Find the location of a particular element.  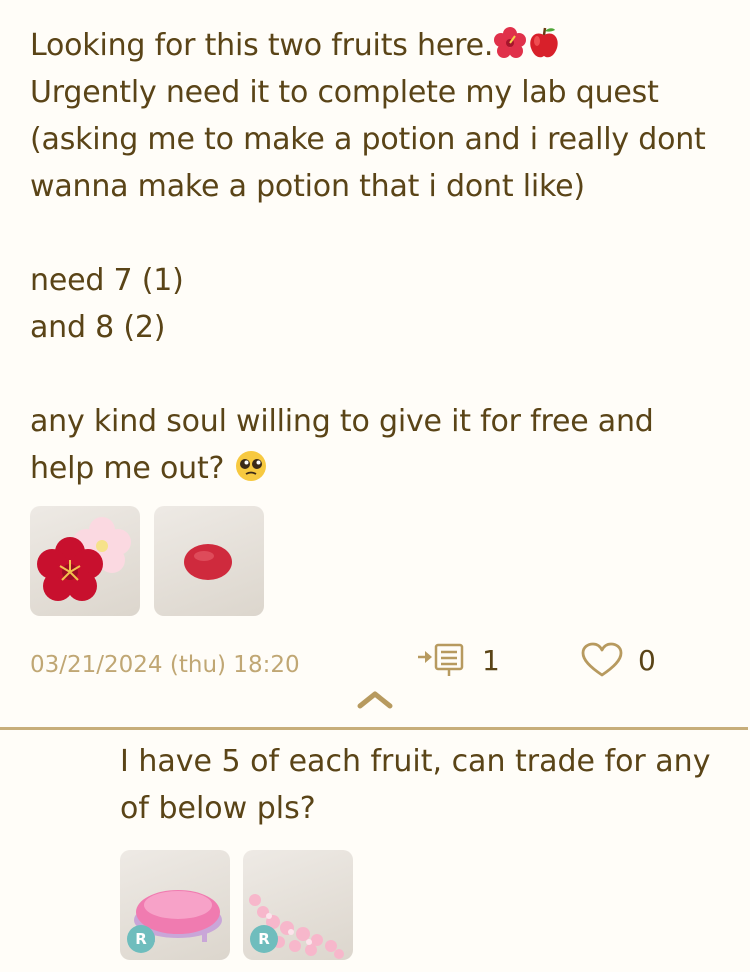

chevron-up-icon is located at coordinates (375, 700).